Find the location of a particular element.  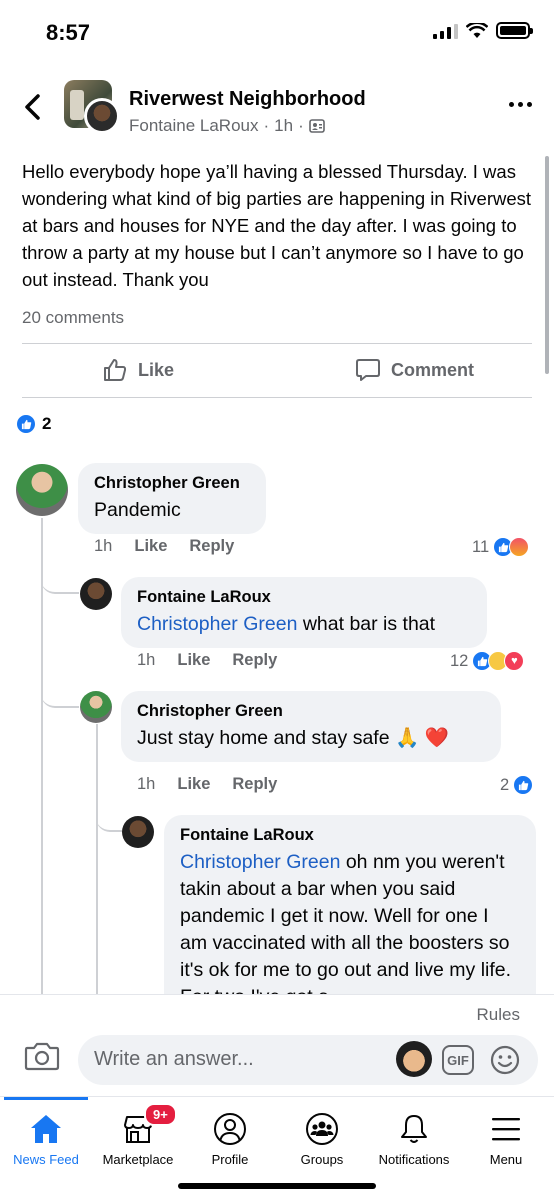

author-avatar is located at coordinates (102, 116).